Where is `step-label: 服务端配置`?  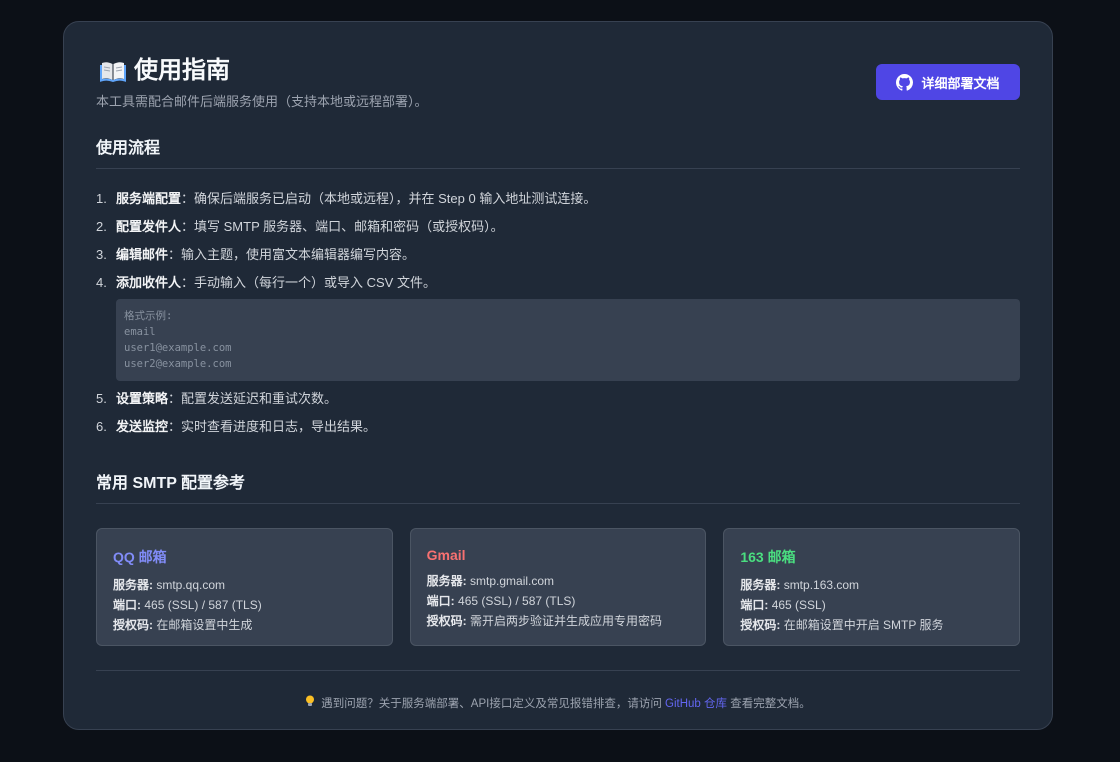
step-label: 服务端配置 is located at coordinates (149, 198).